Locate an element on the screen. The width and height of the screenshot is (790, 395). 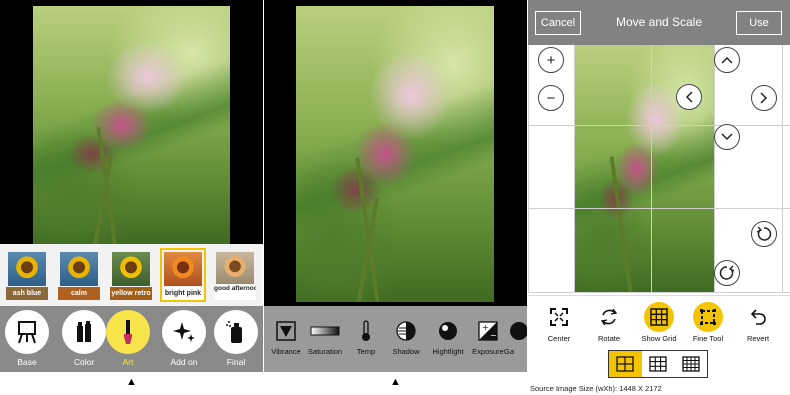
tool-show-grid: Show Grid is located at coordinates (659, 322).